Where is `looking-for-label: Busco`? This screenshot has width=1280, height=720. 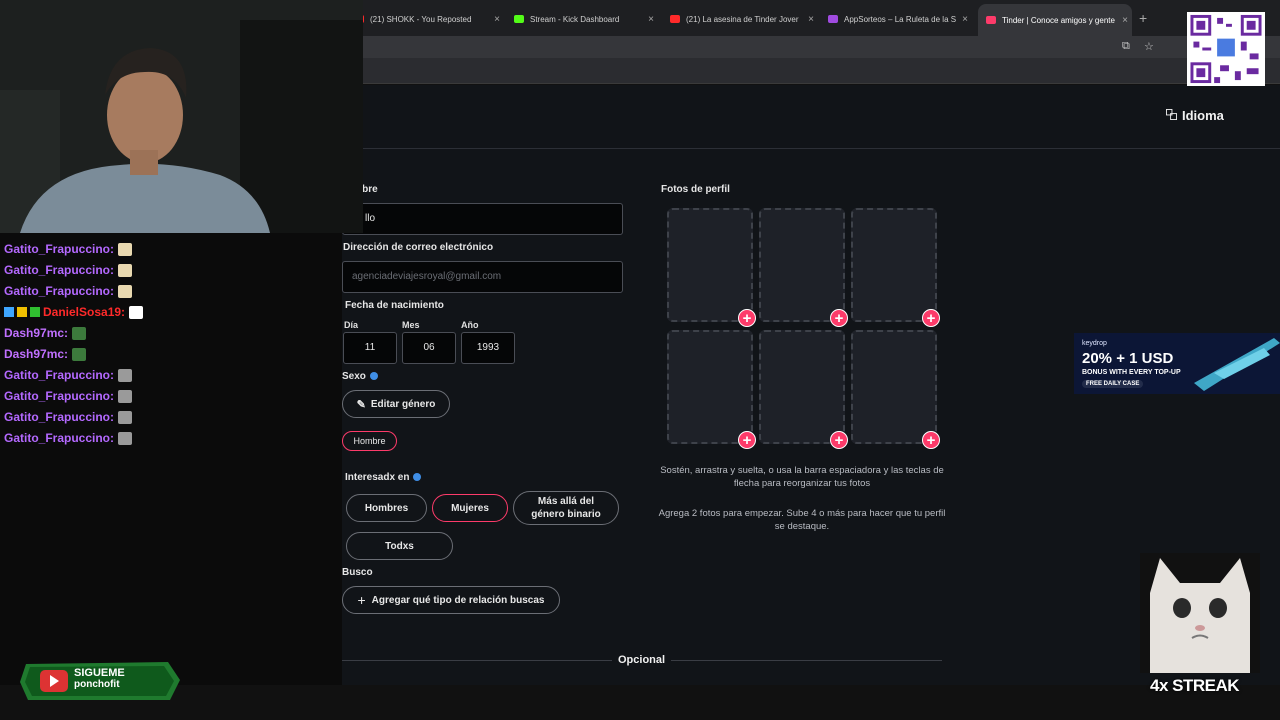
looking-for-label: Busco is located at coordinates (357, 572).